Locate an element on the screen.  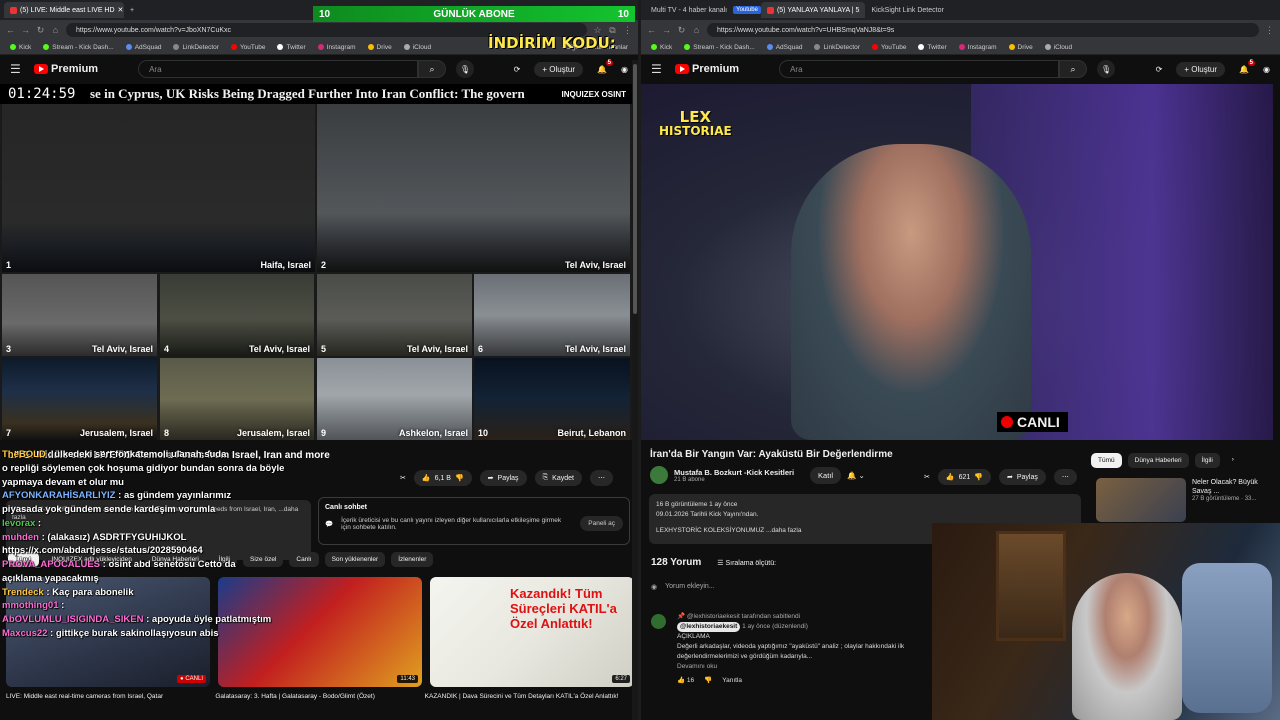
bookmark-instagram: Instagram is located at coordinates (336, 47).